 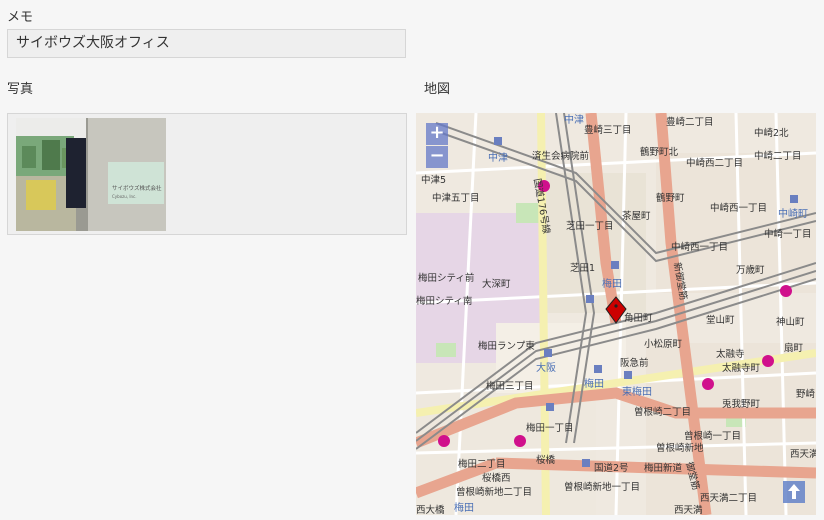 What do you see at coordinates (712, 436) in the screenshot?
I see `map-place: 曾根崎一丁目` at bounding box center [712, 436].